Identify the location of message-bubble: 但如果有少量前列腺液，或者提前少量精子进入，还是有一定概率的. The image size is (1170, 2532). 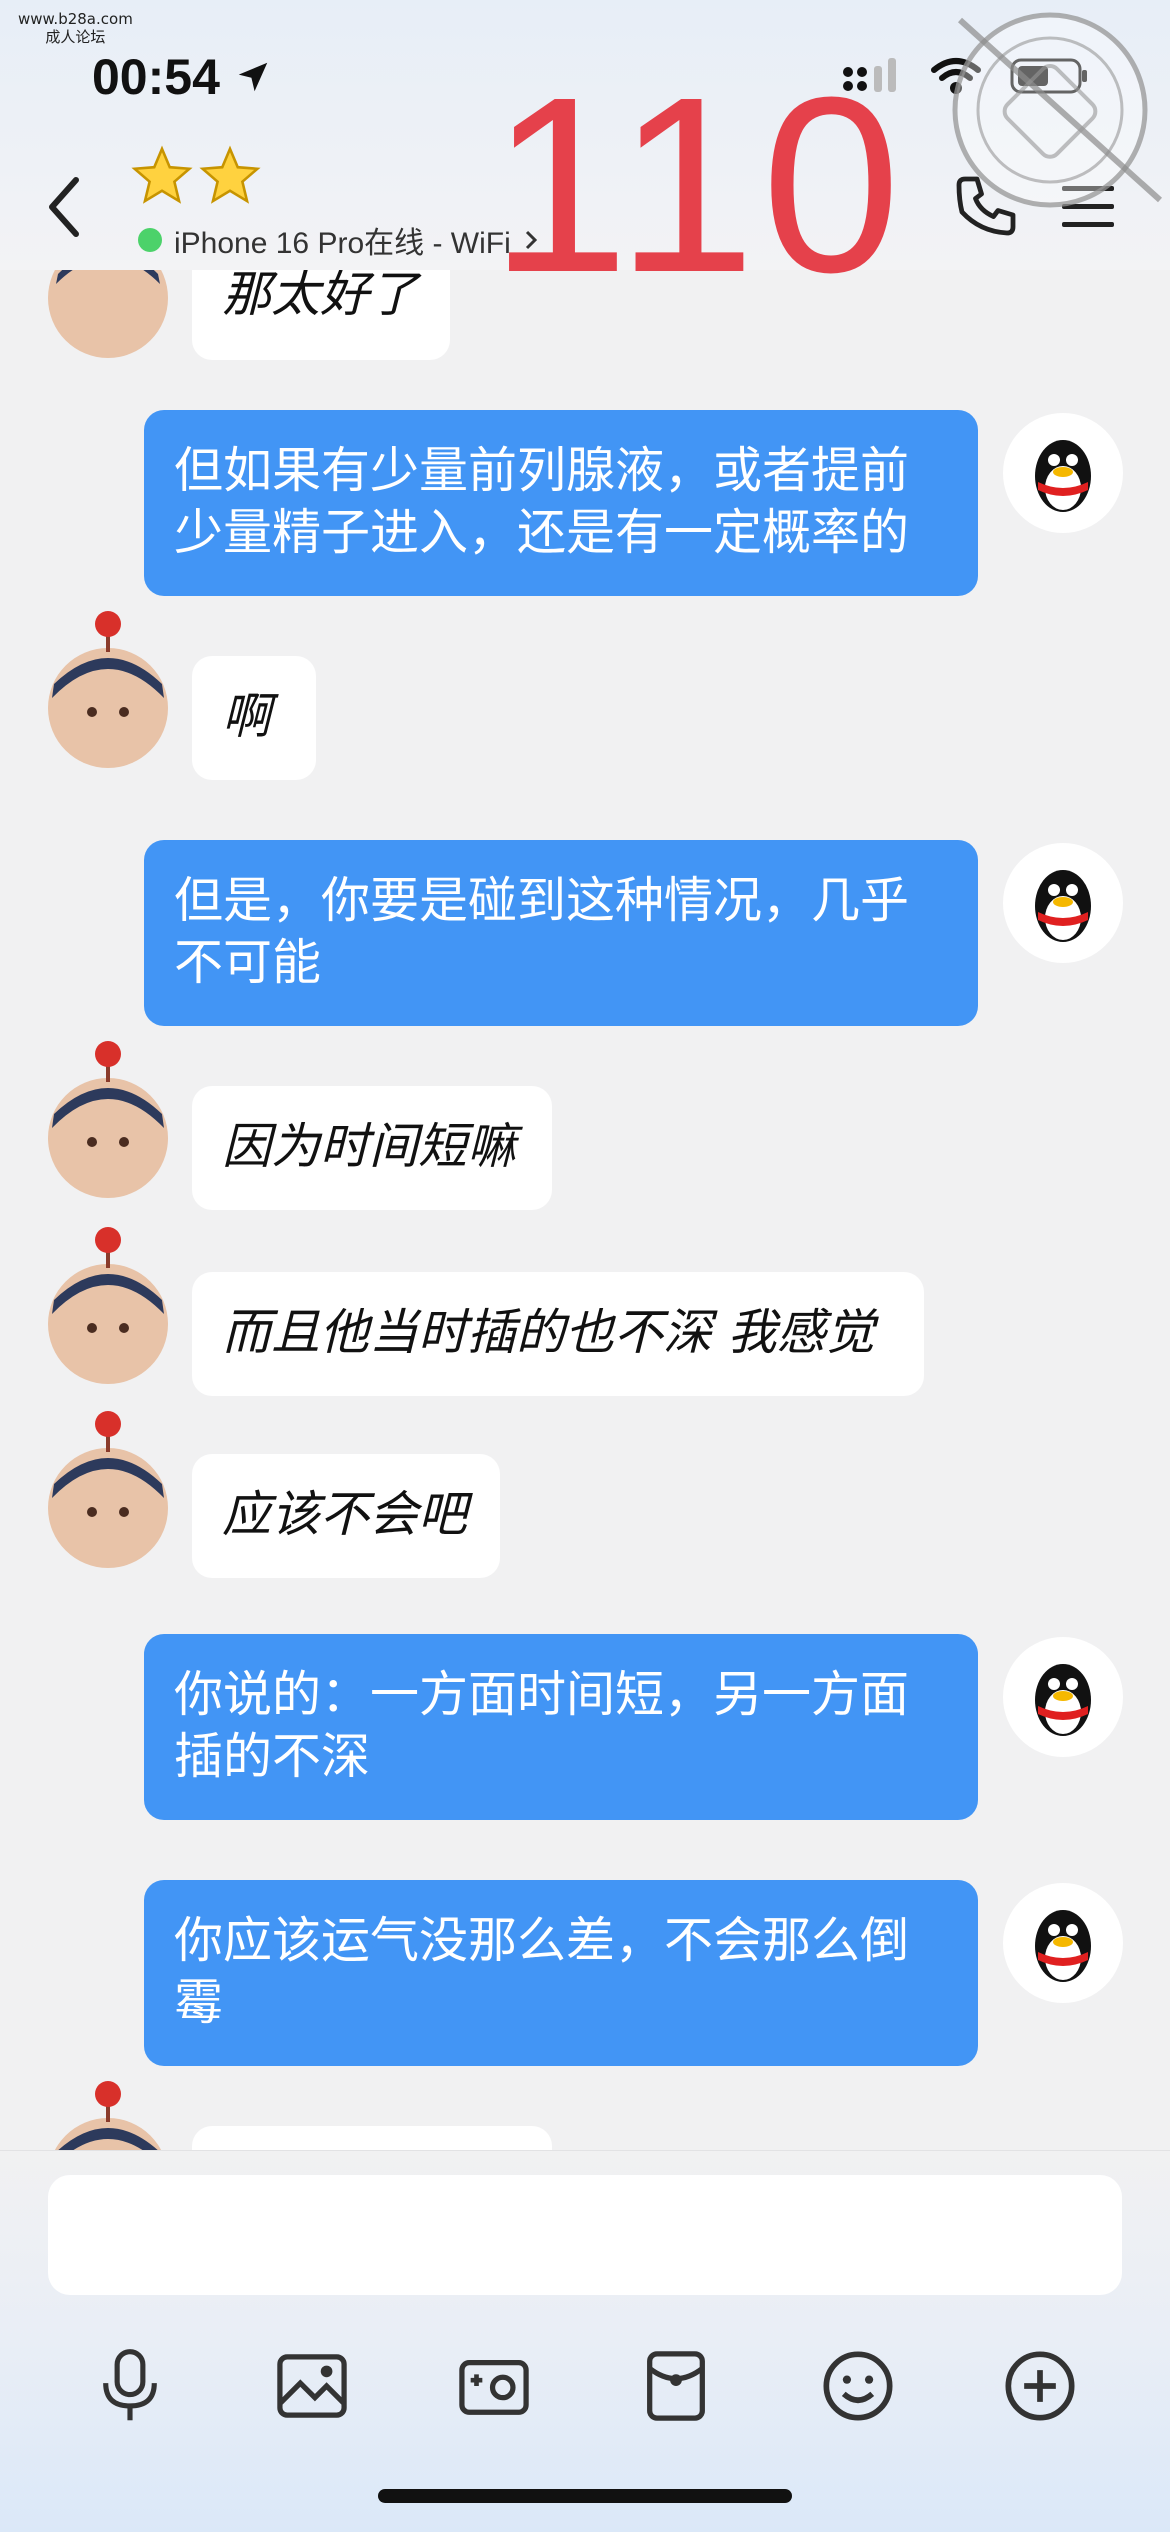
(561, 503).